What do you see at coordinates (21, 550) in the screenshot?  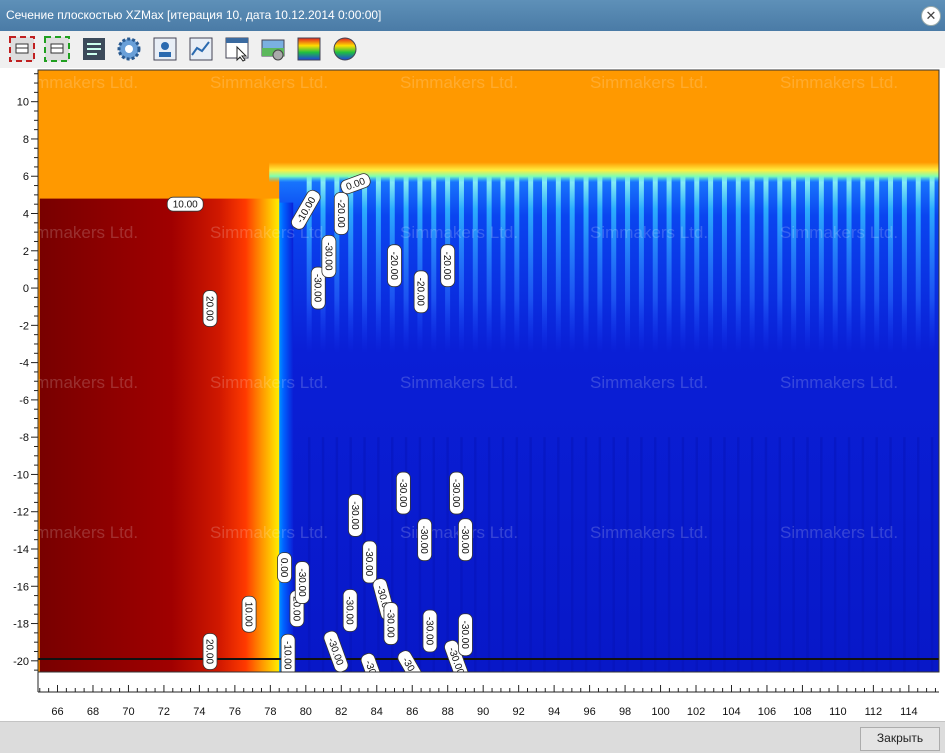 I see `y-tick-label: -14` at bounding box center [21, 550].